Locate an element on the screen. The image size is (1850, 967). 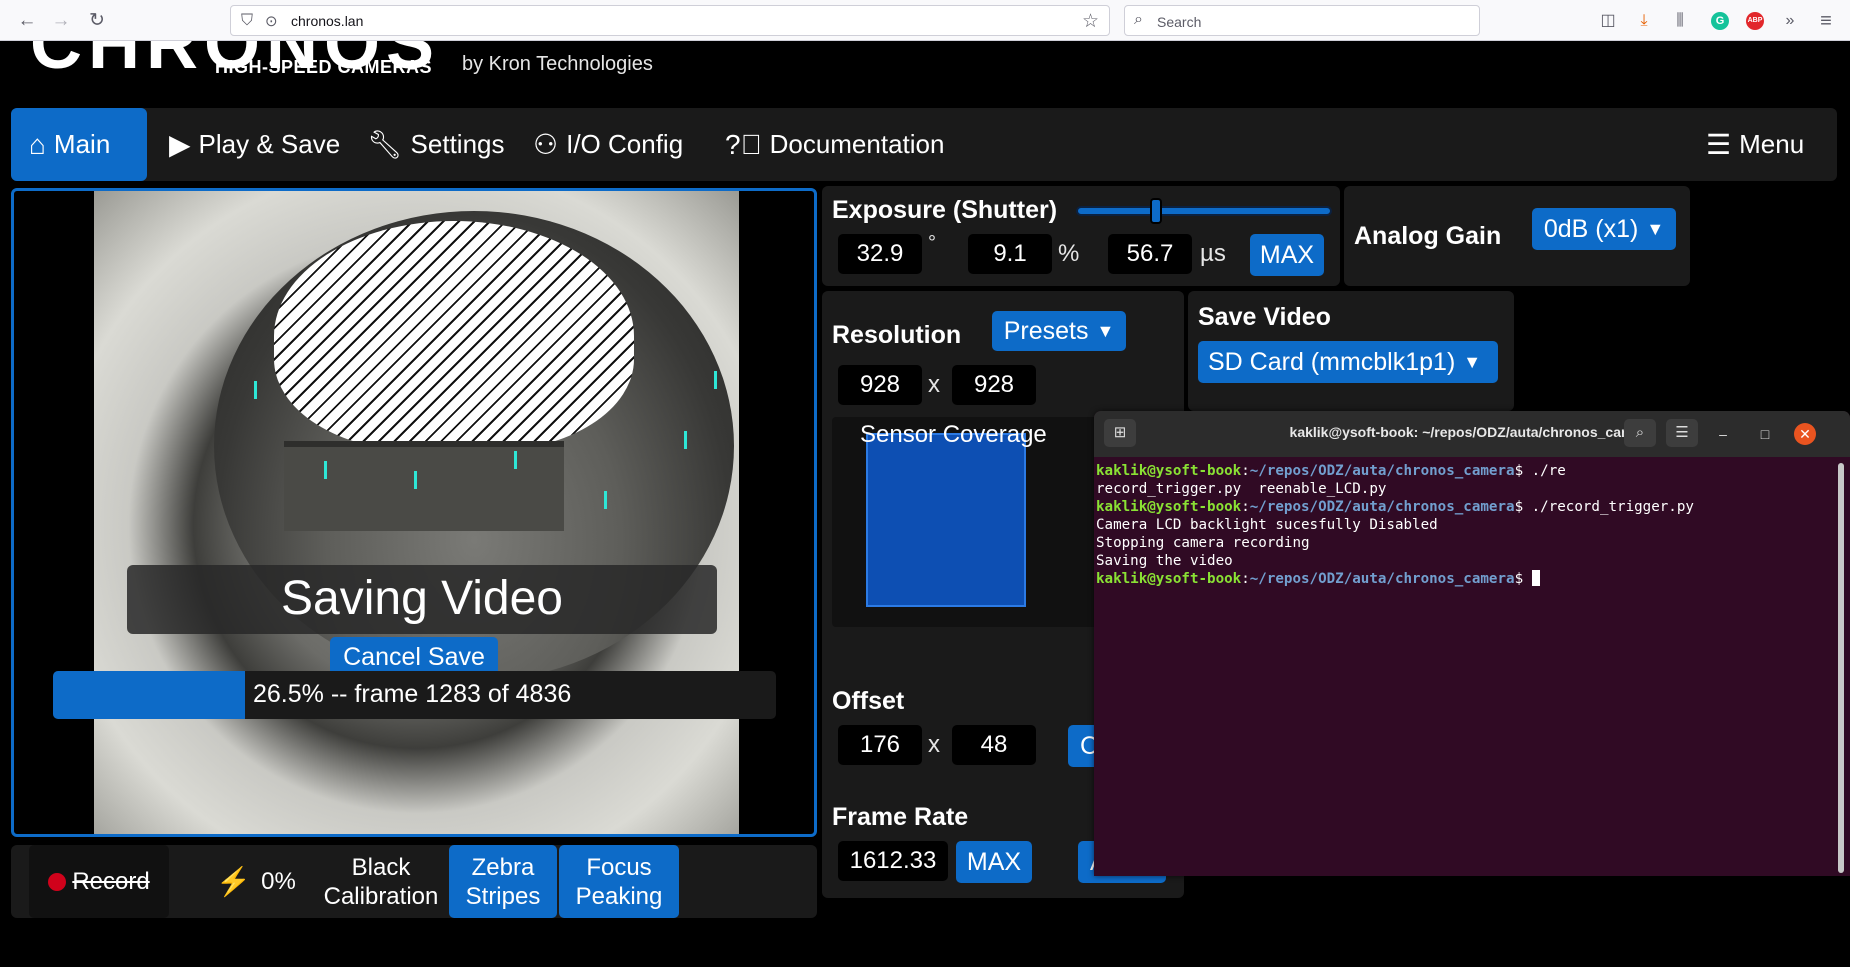
site-info-icon: ⊙ is located at coordinates (271, 21).